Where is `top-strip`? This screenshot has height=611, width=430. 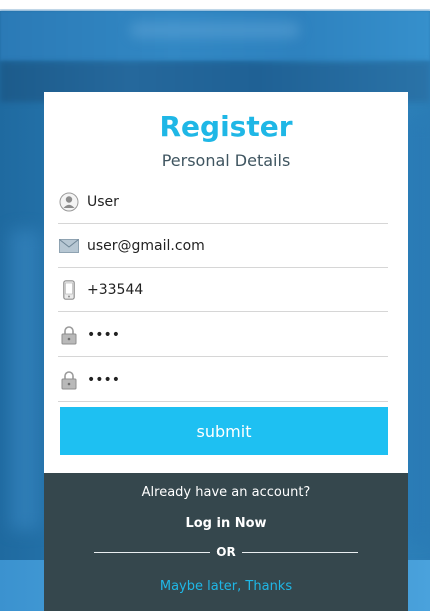 top-strip is located at coordinates (215, 4).